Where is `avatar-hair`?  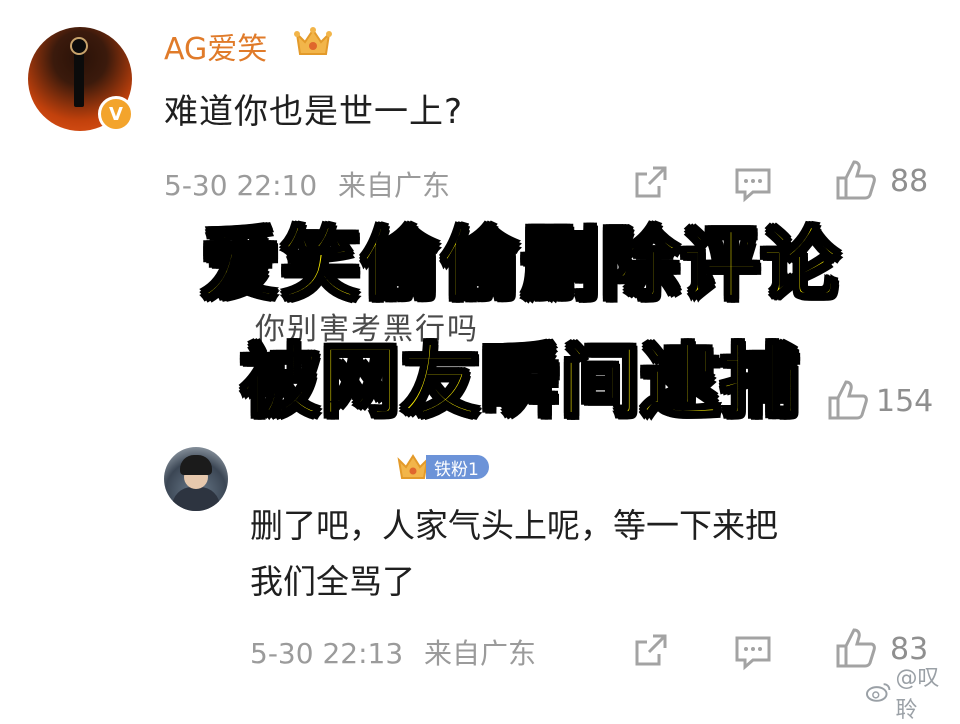
avatar-hair is located at coordinates (196, 465).